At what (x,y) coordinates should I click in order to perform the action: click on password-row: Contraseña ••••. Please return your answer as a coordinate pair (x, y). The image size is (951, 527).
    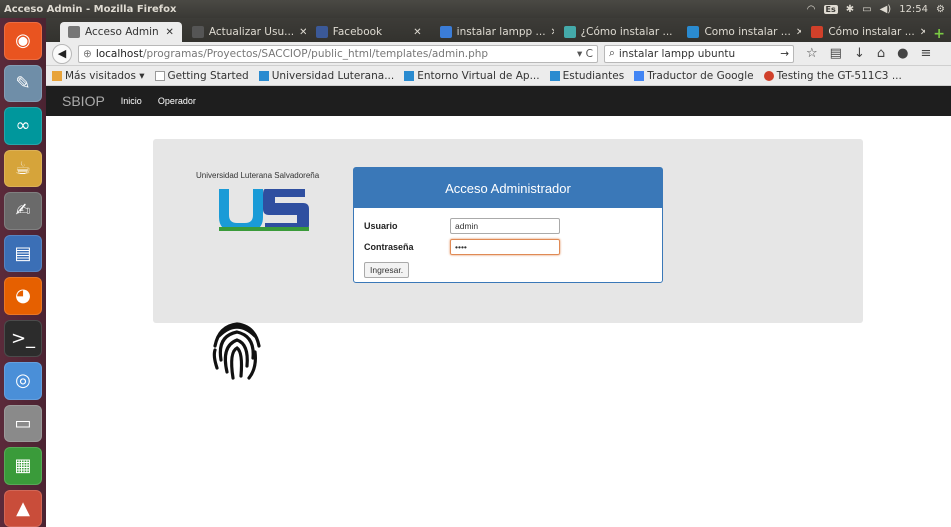
    Looking at the image, I should click on (462, 247).